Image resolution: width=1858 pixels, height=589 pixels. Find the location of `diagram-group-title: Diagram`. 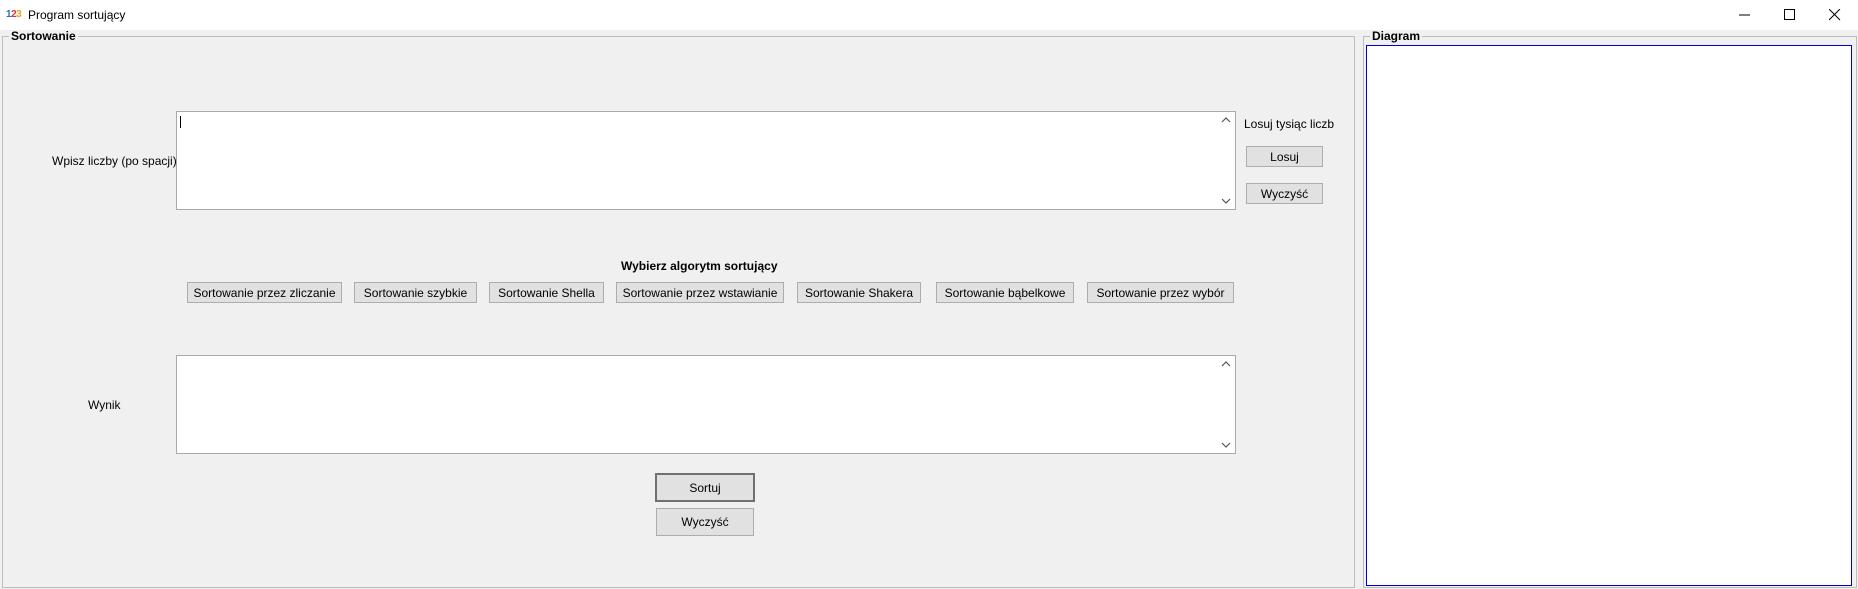

diagram-group-title: Diagram is located at coordinates (1396, 36).